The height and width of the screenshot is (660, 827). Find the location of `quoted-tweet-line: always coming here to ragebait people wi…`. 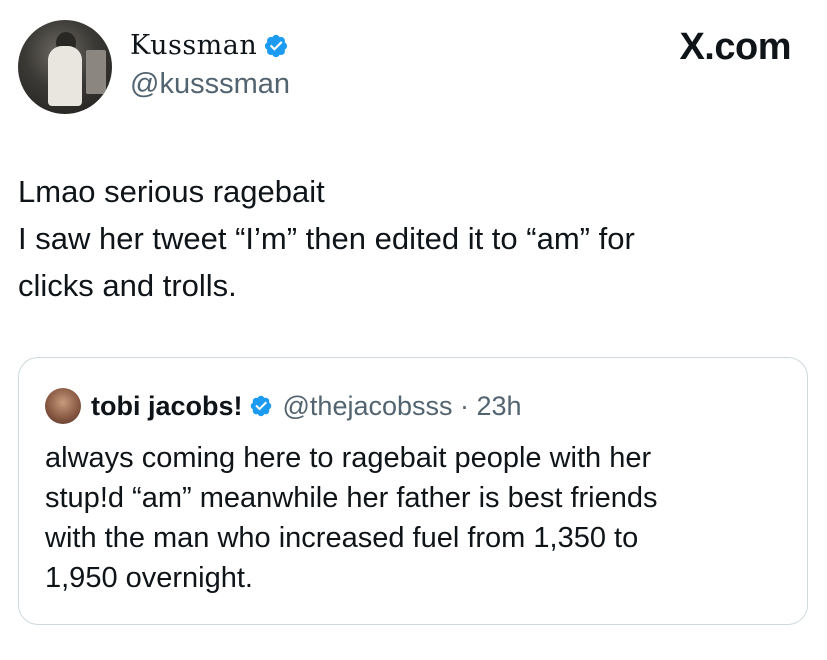

quoted-tweet-line: always coming here to ragebait people wi… is located at coordinates (348, 458).